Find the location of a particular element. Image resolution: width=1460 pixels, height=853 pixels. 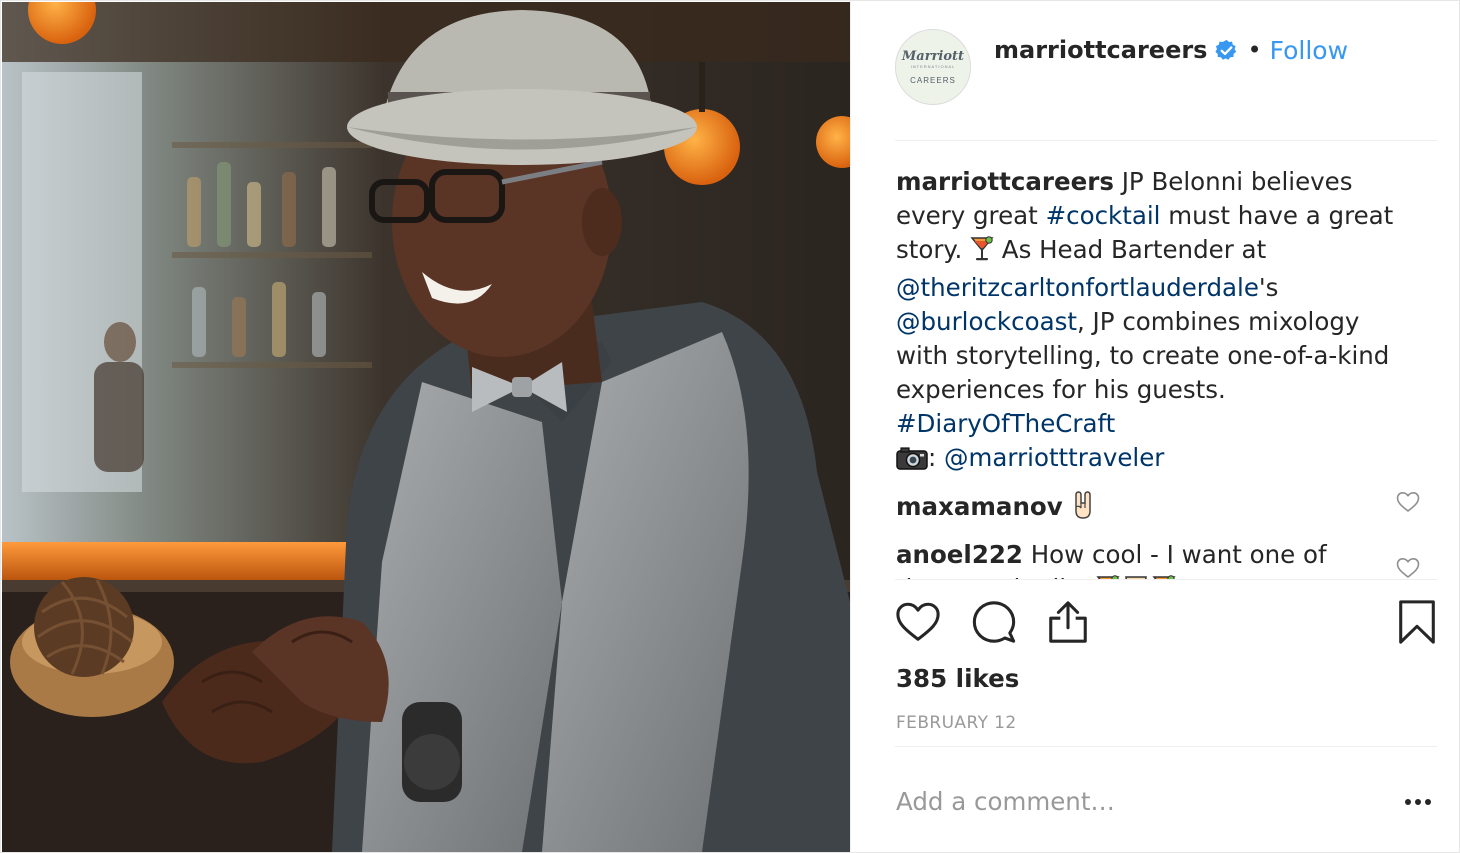

caption-text: As Head Bartender at is located at coordinates (1130, 249).